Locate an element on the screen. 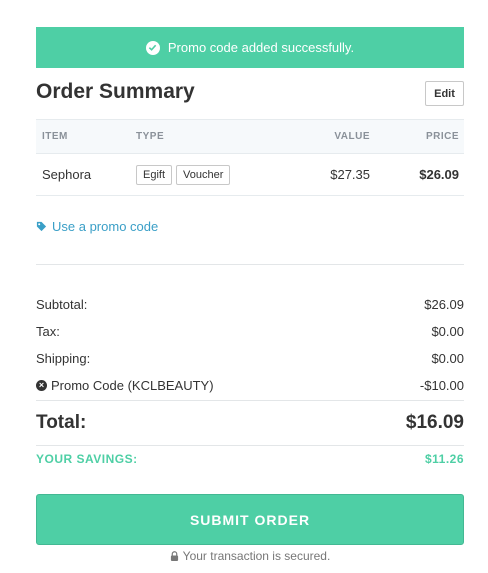 The height and width of the screenshot is (573, 488). tag-icon is located at coordinates (41, 226).